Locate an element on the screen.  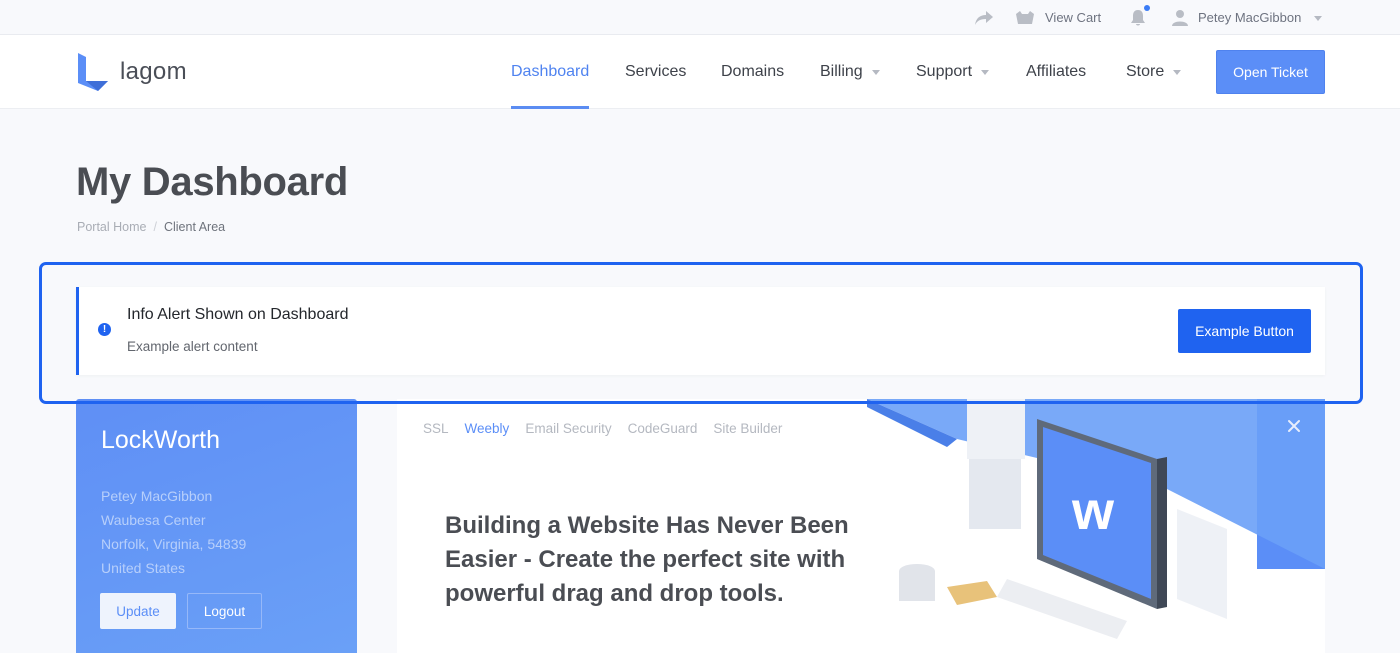
update-button: Update is located at coordinates (138, 611).